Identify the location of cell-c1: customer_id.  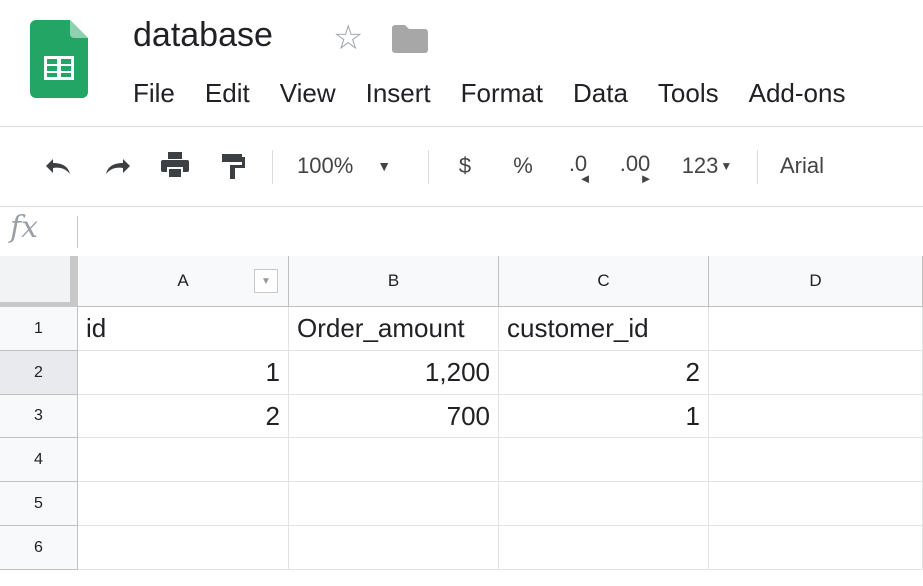
(604, 329).